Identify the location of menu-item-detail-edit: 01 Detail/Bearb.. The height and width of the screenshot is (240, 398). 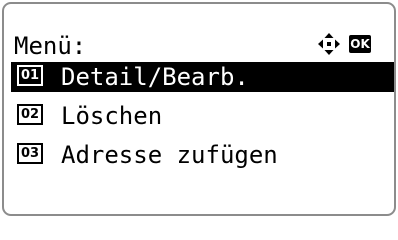
(202, 77).